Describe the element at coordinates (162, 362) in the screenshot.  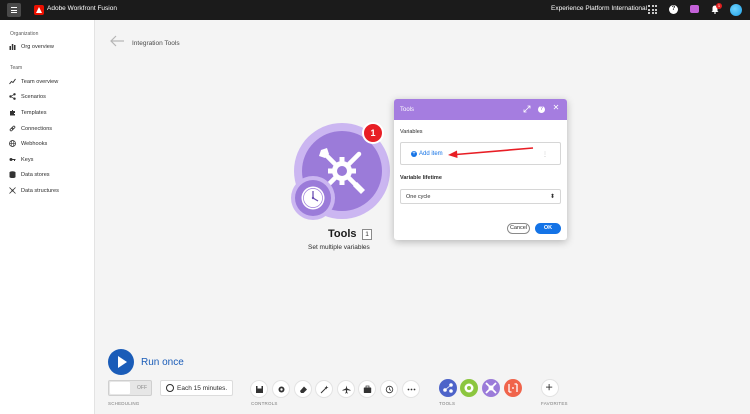
I see `run-once-label: Run once` at that location.